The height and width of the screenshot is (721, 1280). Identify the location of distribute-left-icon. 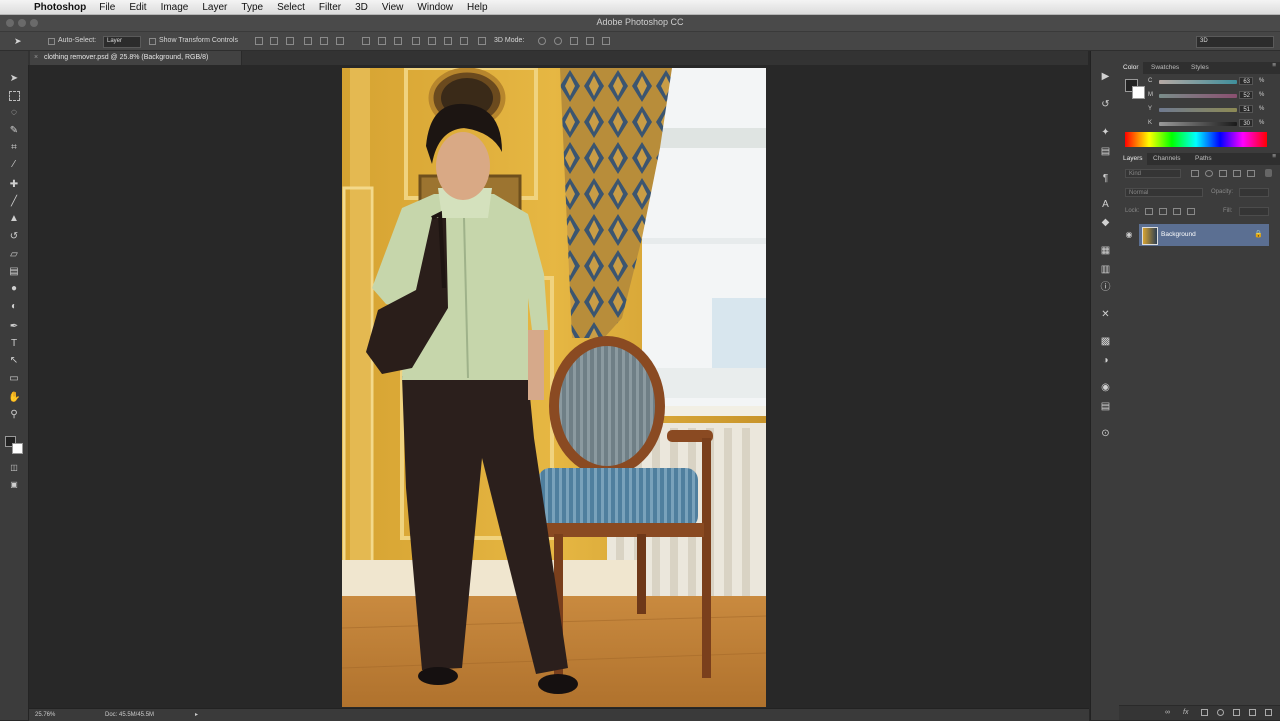
(416, 41).